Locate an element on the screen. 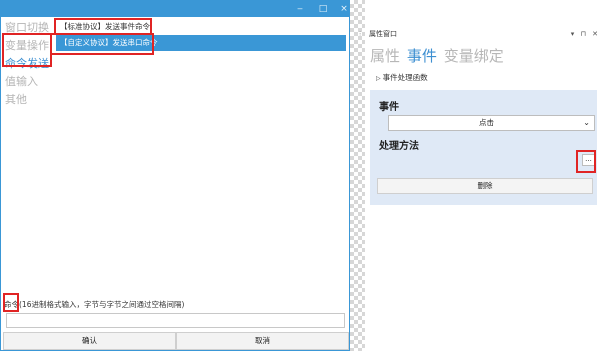 This screenshot has height=351, width=602. event-label: 事件 is located at coordinates (389, 107).